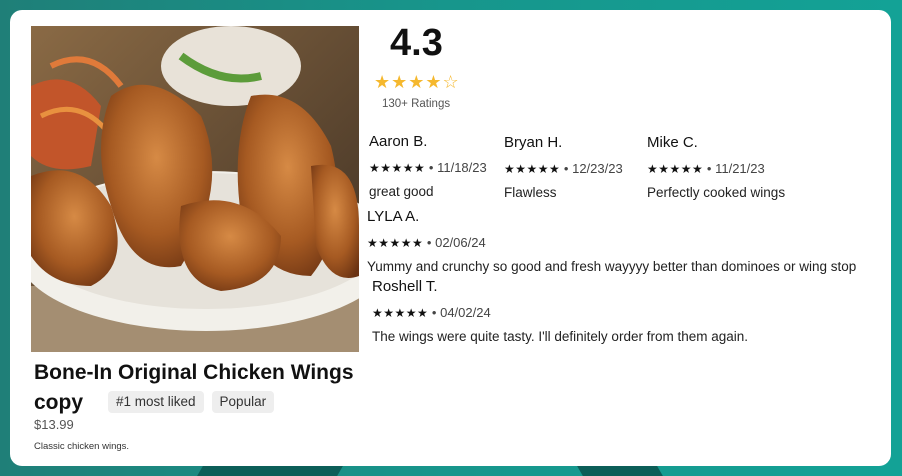  I want to click on item-title-text: Bone-In Original Chicken Wings, so click(194, 372).